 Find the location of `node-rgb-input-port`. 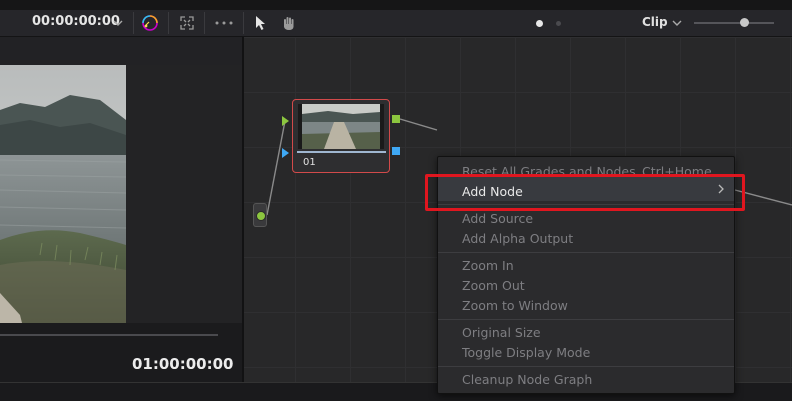

node-rgb-input-port is located at coordinates (286, 121).